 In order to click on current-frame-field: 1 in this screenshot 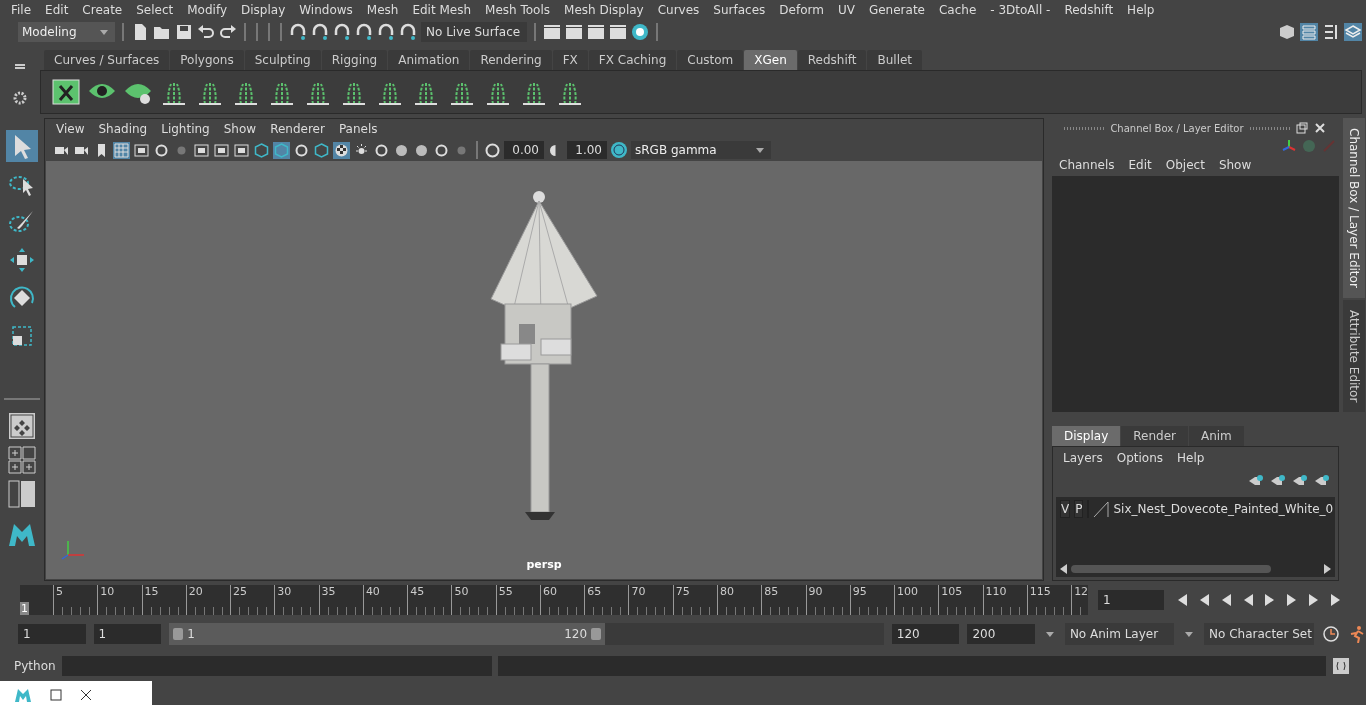, I will do `click(1131, 600)`.